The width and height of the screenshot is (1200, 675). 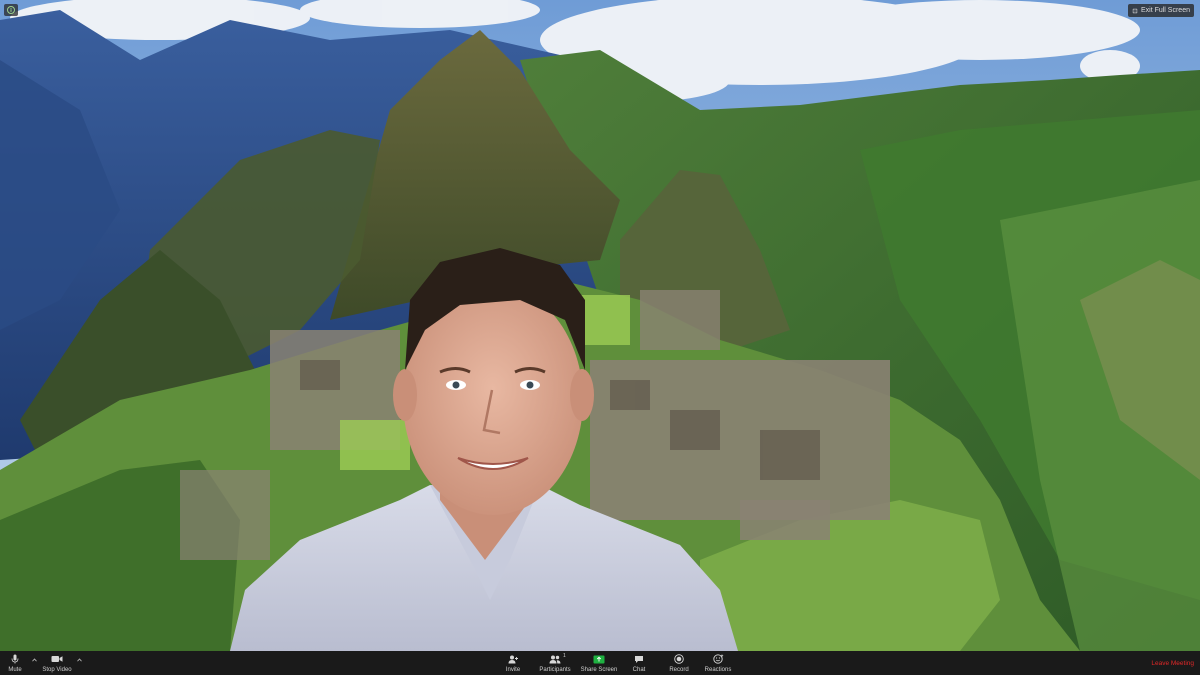 What do you see at coordinates (639, 659) in the screenshot?
I see `chat-bubble-icon` at bounding box center [639, 659].